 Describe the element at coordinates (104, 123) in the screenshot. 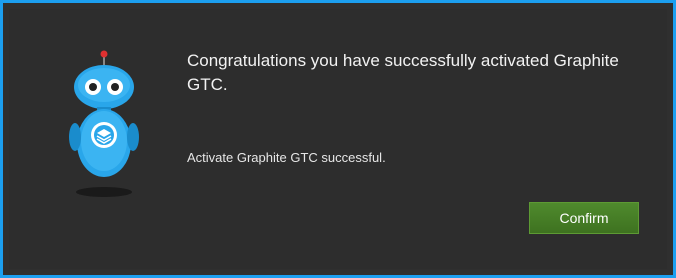

I see `robot-mascot-icon` at that location.